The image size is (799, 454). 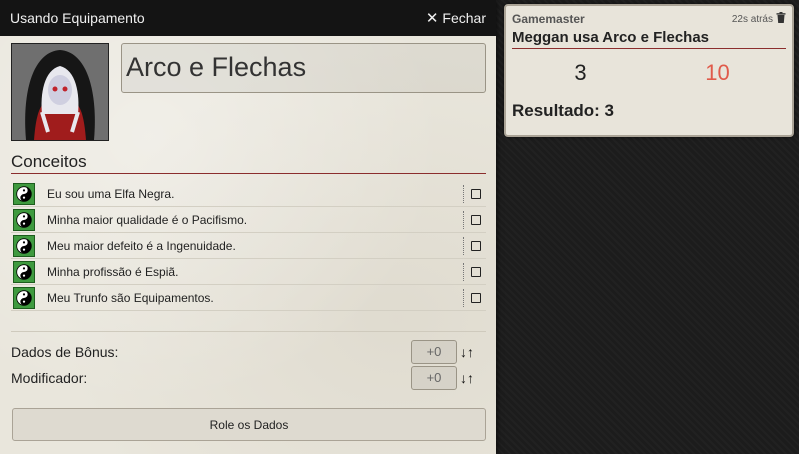 I want to click on concept-label: Meu Trunfo são Equipamentos., so click(x=130, y=297).